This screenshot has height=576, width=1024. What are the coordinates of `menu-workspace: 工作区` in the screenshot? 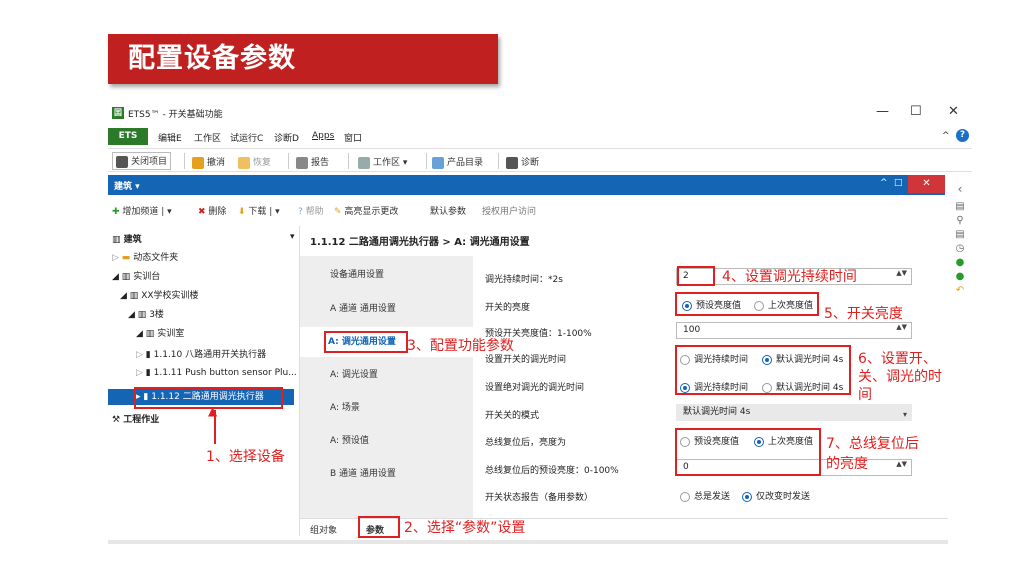 It's located at (207, 137).